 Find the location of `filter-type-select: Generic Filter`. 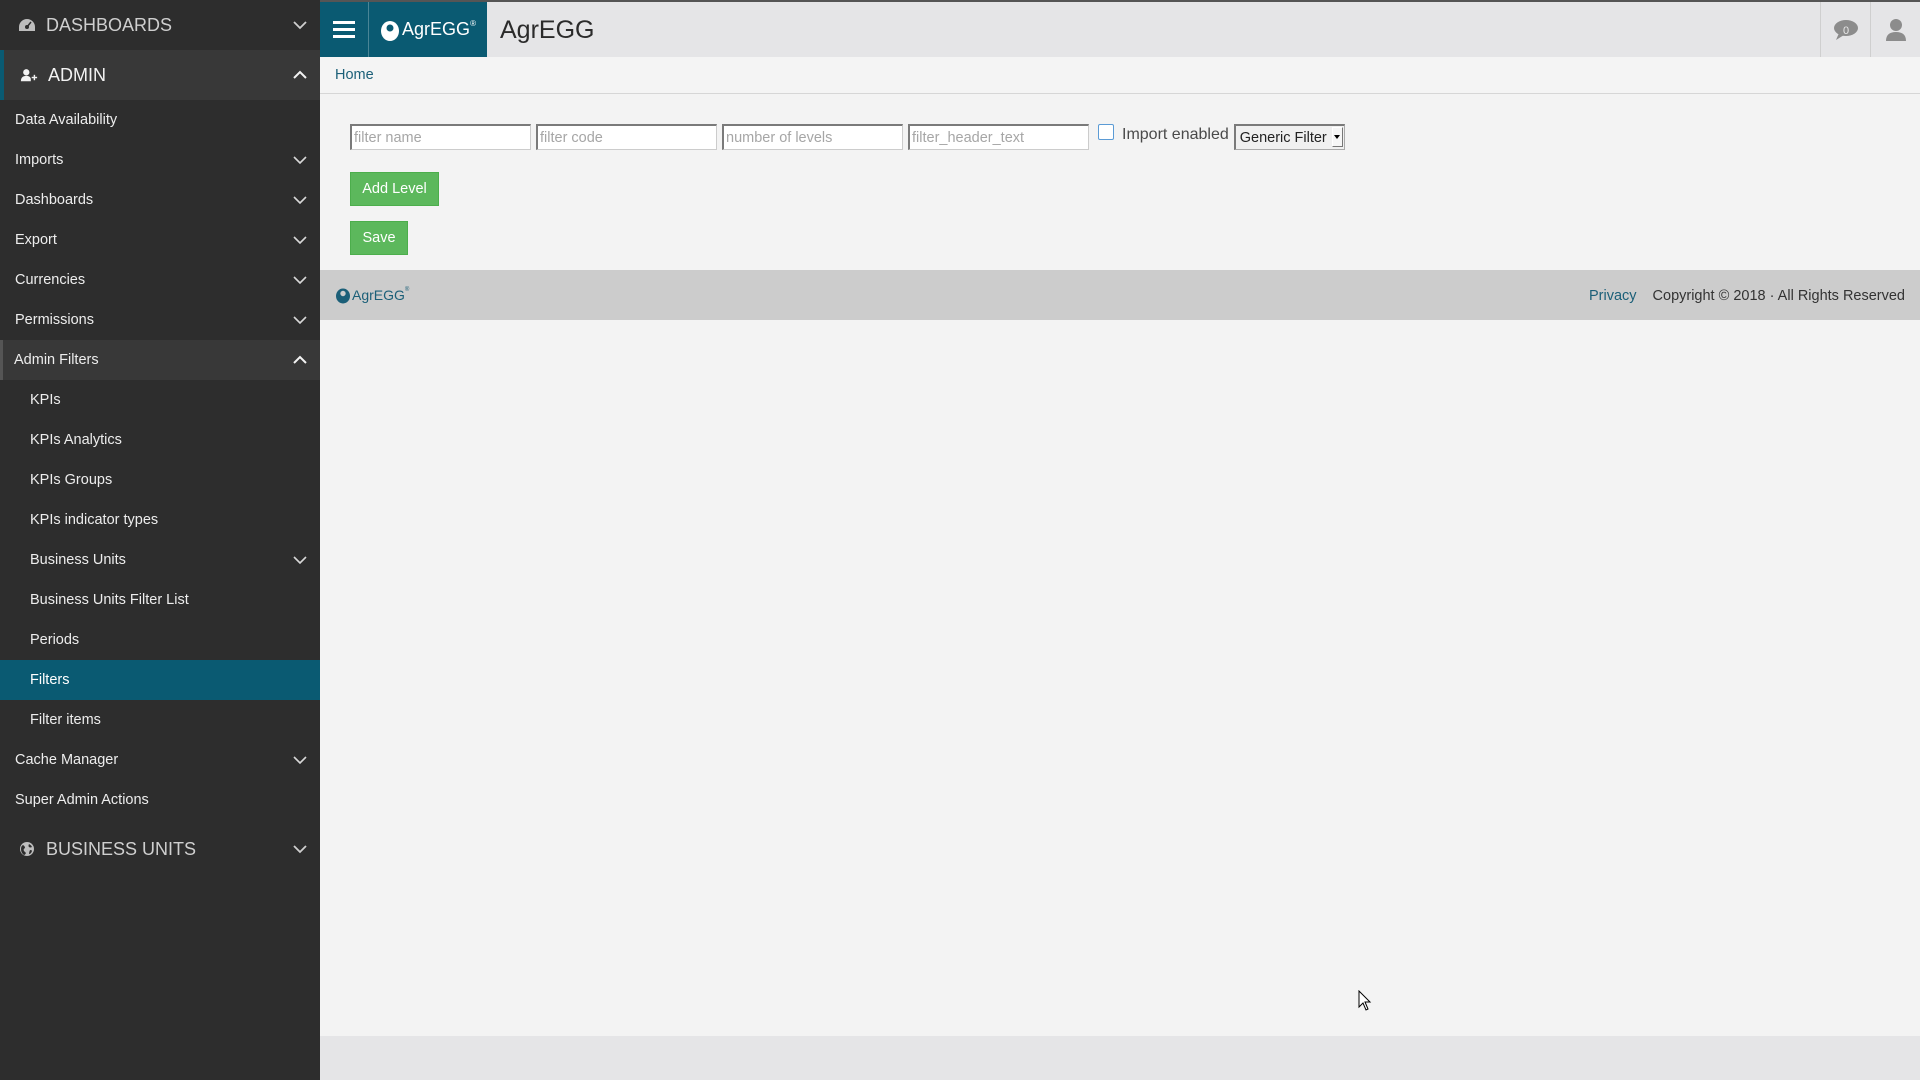

filter-type-select: Generic Filter is located at coordinates (1289, 137).